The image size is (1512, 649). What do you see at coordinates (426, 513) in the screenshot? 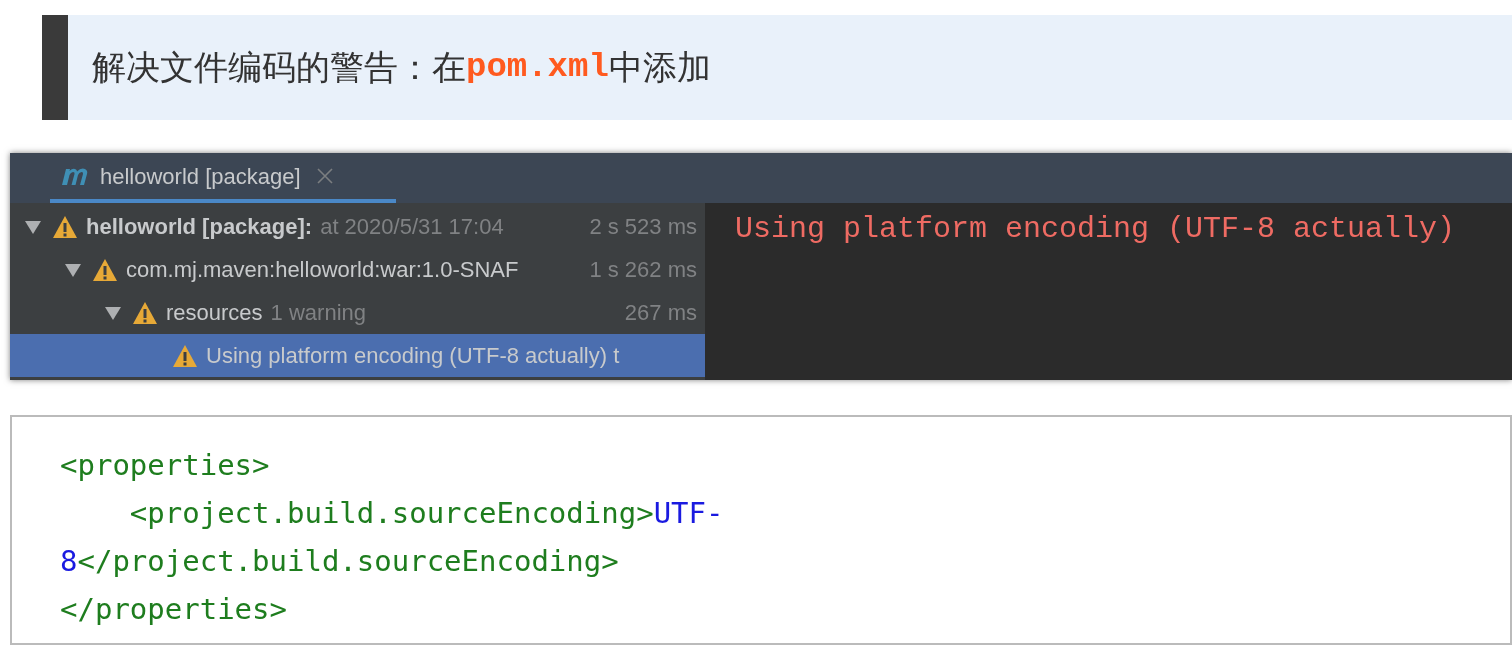
I see `code-line: <project.build.sourceEncoding>UTF-` at bounding box center [426, 513].